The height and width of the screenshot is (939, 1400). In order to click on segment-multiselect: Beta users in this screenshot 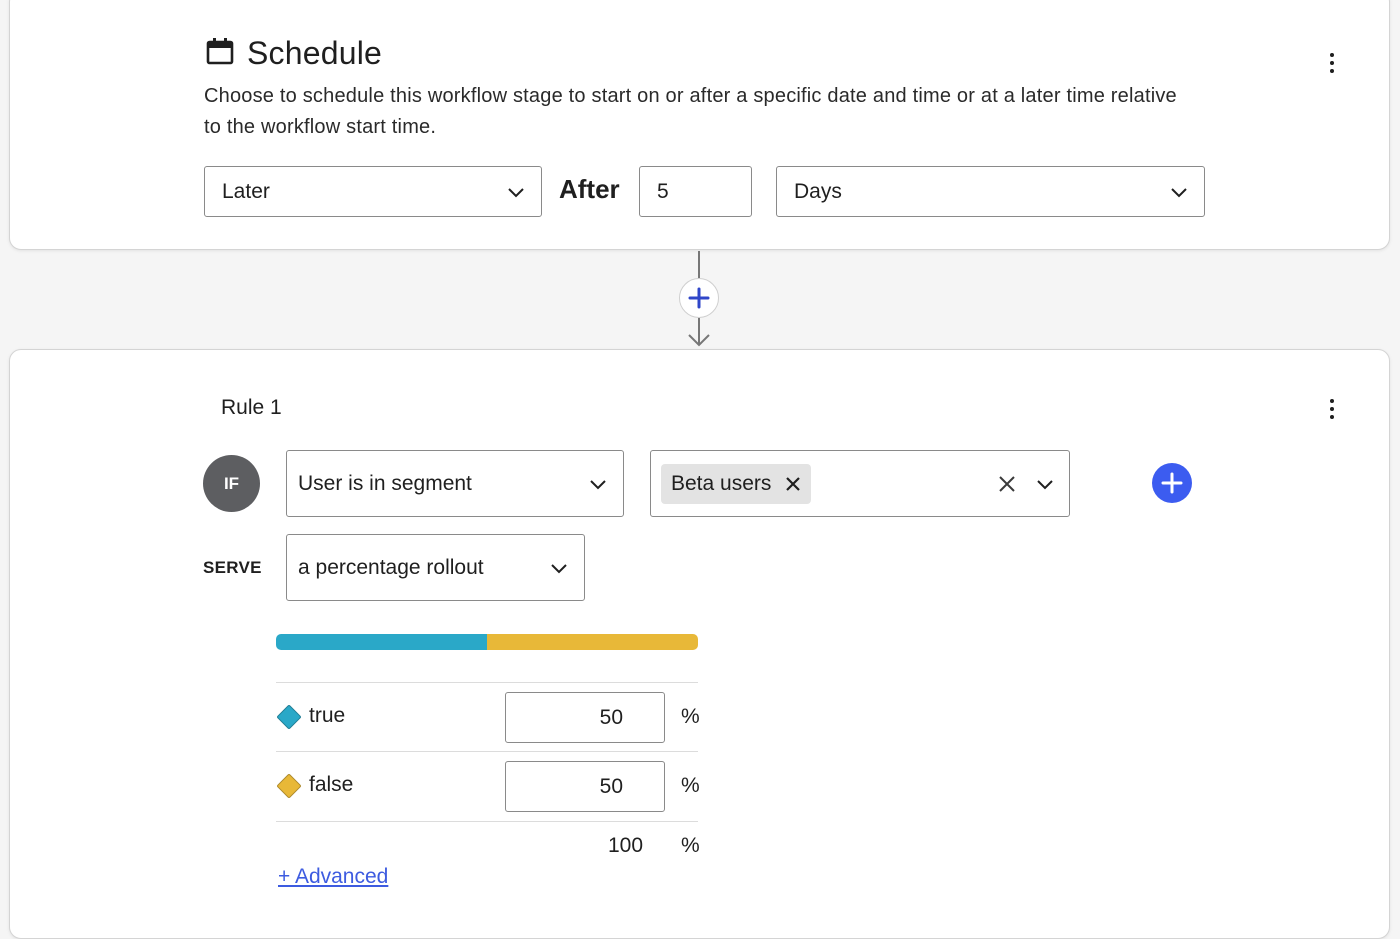, I will do `click(860, 483)`.